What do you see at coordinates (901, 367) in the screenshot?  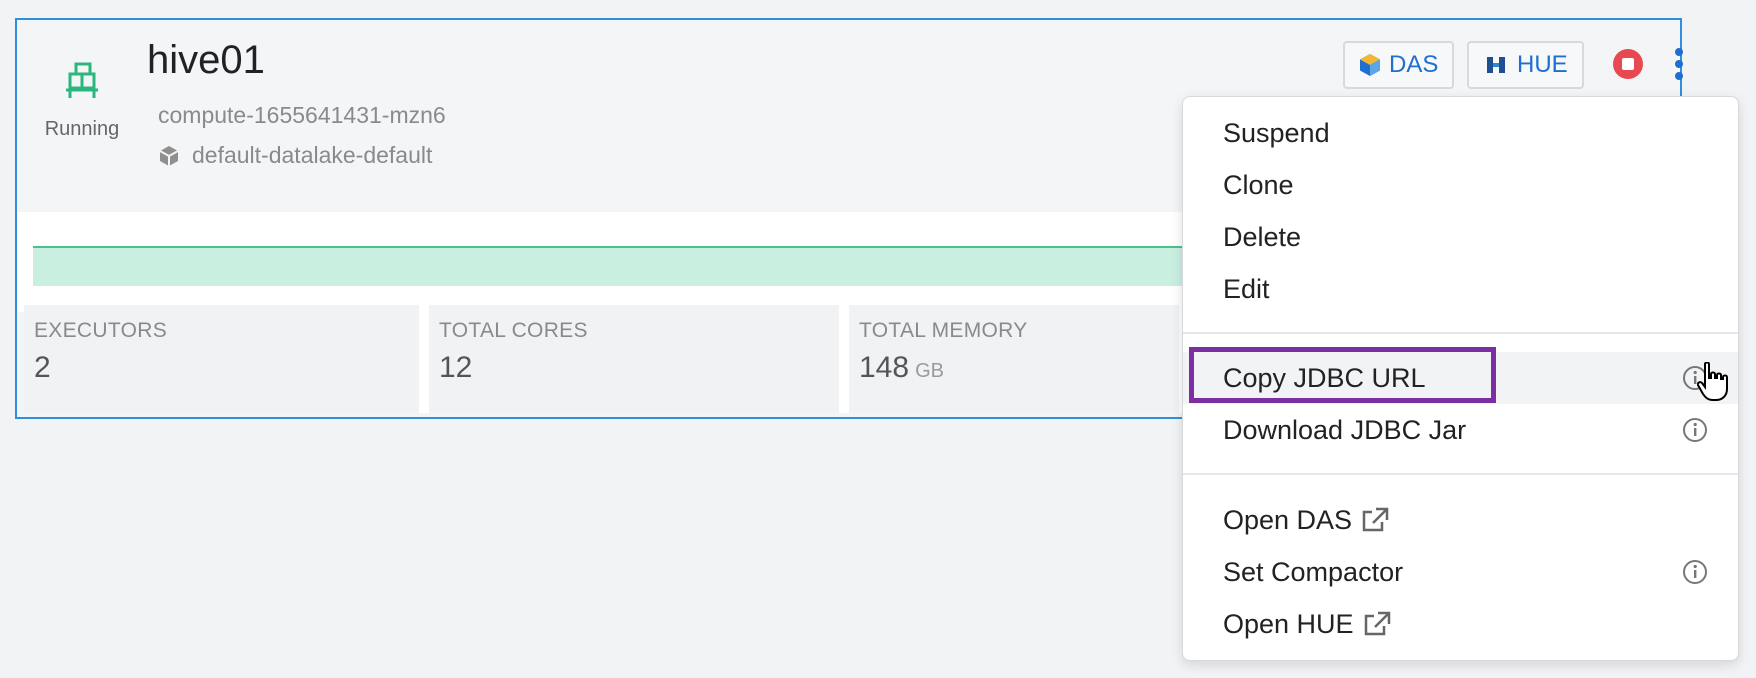 I see `stat-value: 148 GB` at bounding box center [901, 367].